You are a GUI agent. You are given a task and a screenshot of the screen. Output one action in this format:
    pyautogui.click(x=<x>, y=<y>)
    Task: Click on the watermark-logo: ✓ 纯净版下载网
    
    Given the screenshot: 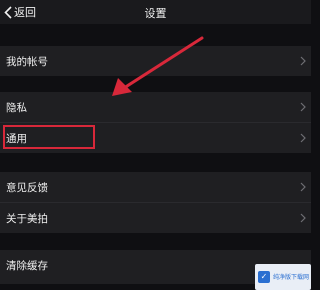 What is the action you would take?
    pyautogui.click(x=283, y=277)
    